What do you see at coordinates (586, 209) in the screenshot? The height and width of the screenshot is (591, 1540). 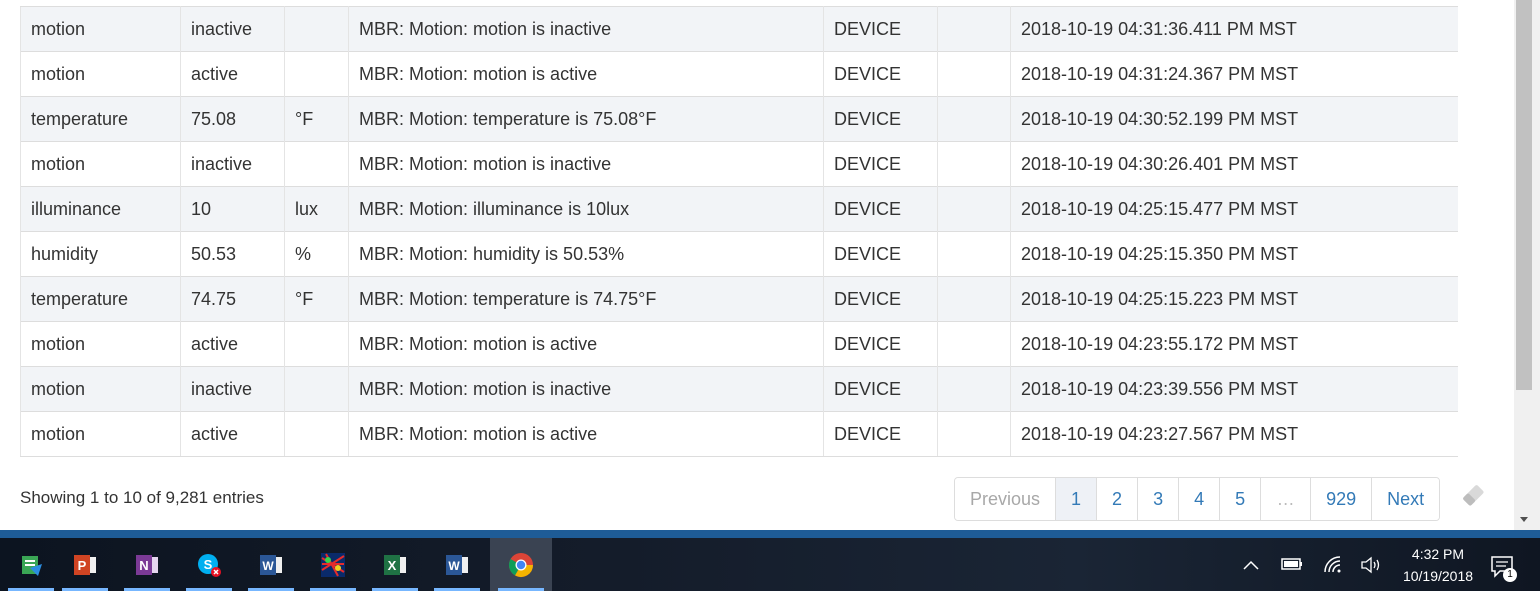 I see `event-description-cell: MBR: Motion: illuminance is 10lux` at bounding box center [586, 209].